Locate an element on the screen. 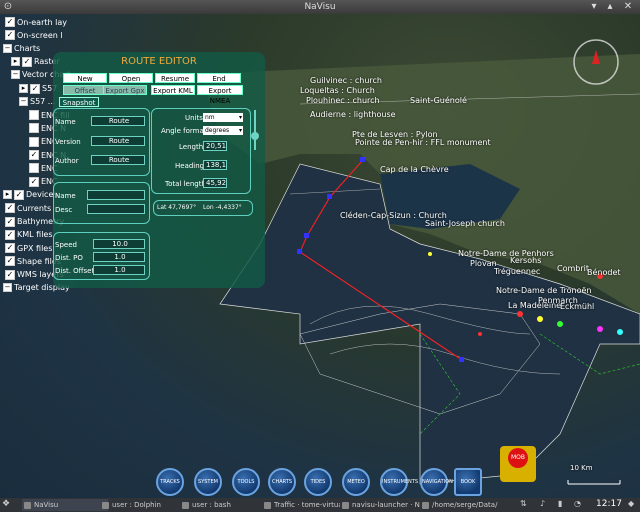 The image size is (640, 512). zoom-slider-track is located at coordinates (255, 130).